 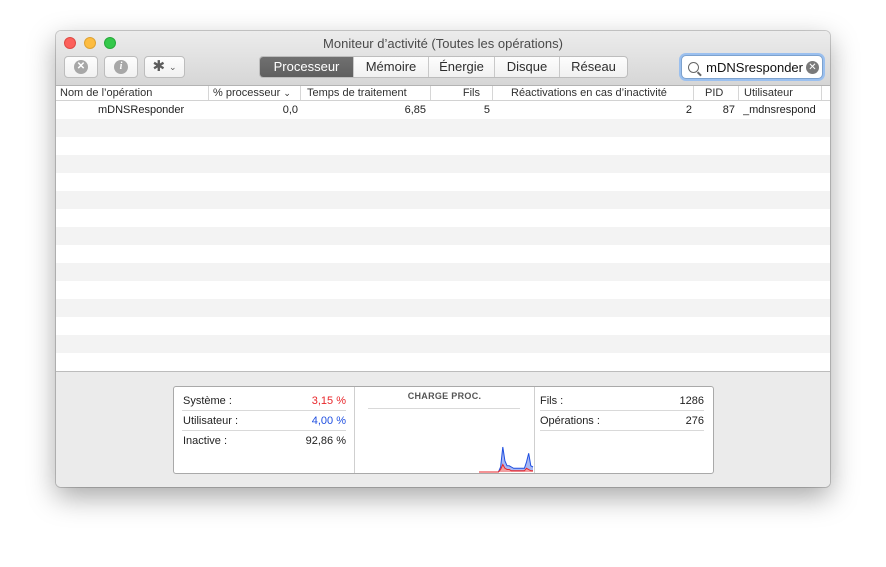 I want to click on cell-cpu-time: 6,85, so click(x=415, y=110).